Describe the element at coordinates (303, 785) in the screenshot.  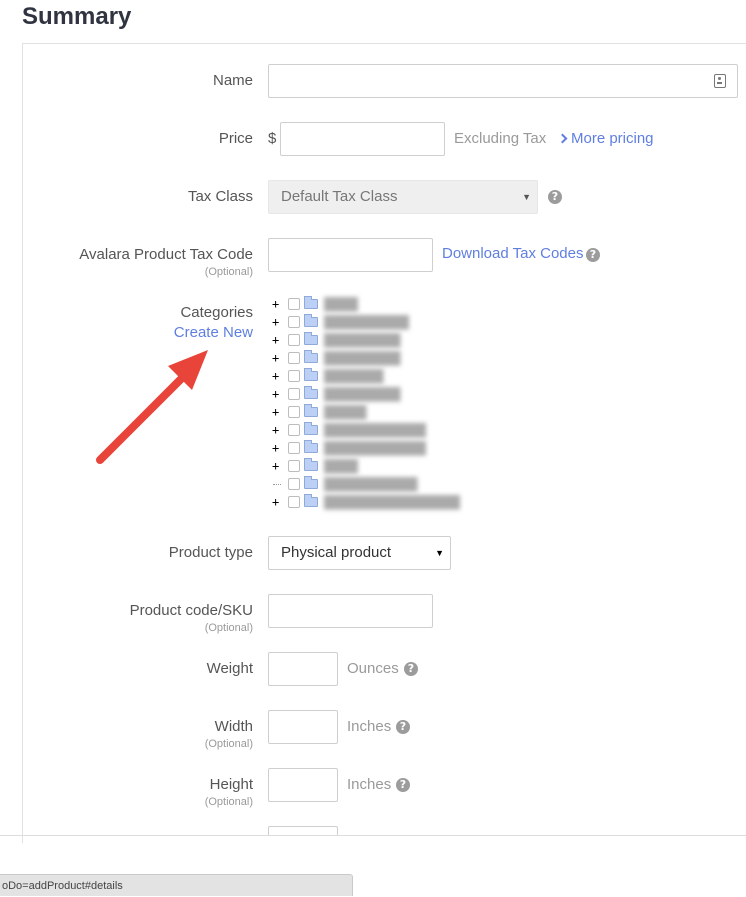
I see `height-input` at that location.